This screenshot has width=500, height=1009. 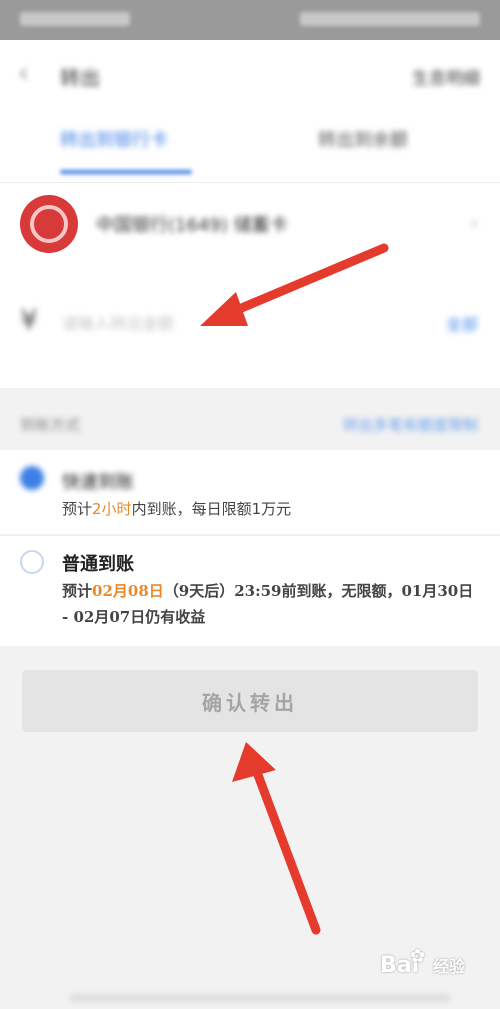 What do you see at coordinates (126, 172) in the screenshot?
I see `active-tab-indicator` at bounding box center [126, 172].